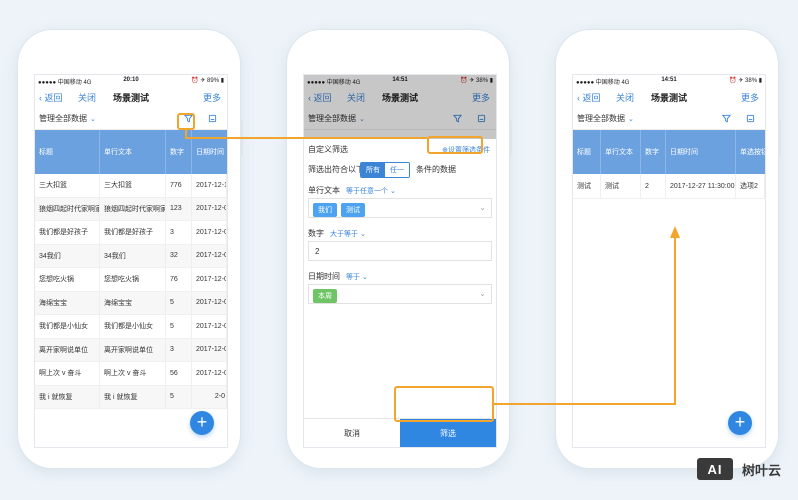 The height and width of the screenshot is (500, 798). I want to click on table-row: 34我们 34我们 32 2017-12-0, so click(131, 256).